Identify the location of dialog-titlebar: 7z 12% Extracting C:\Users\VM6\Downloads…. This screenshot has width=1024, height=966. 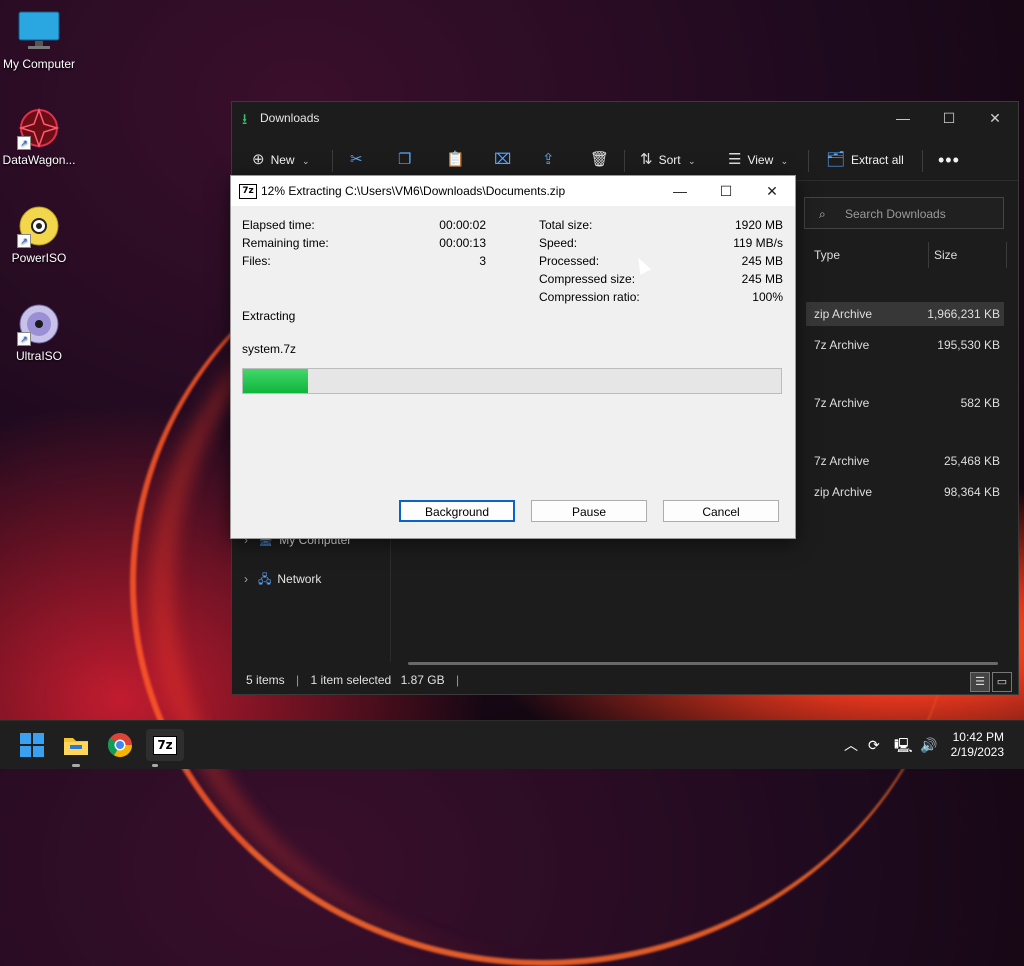
(513, 191).